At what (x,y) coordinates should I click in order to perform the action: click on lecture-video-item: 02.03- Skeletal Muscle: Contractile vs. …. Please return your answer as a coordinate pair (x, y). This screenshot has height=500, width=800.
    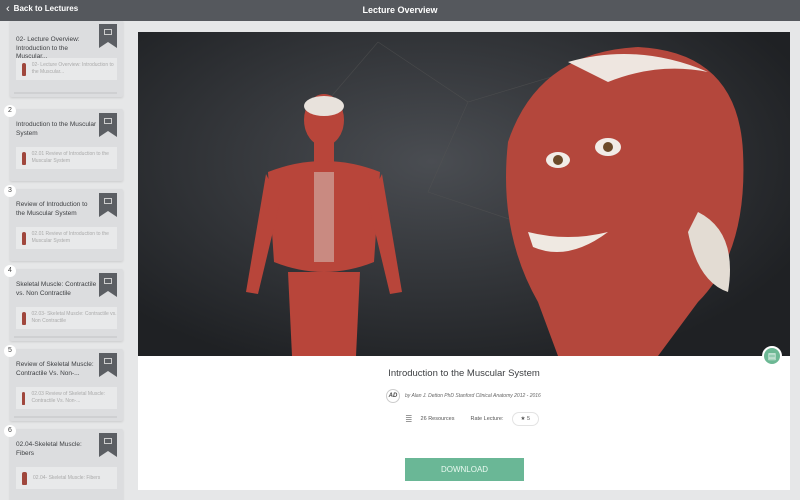
    Looking at the image, I should click on (66, 318).